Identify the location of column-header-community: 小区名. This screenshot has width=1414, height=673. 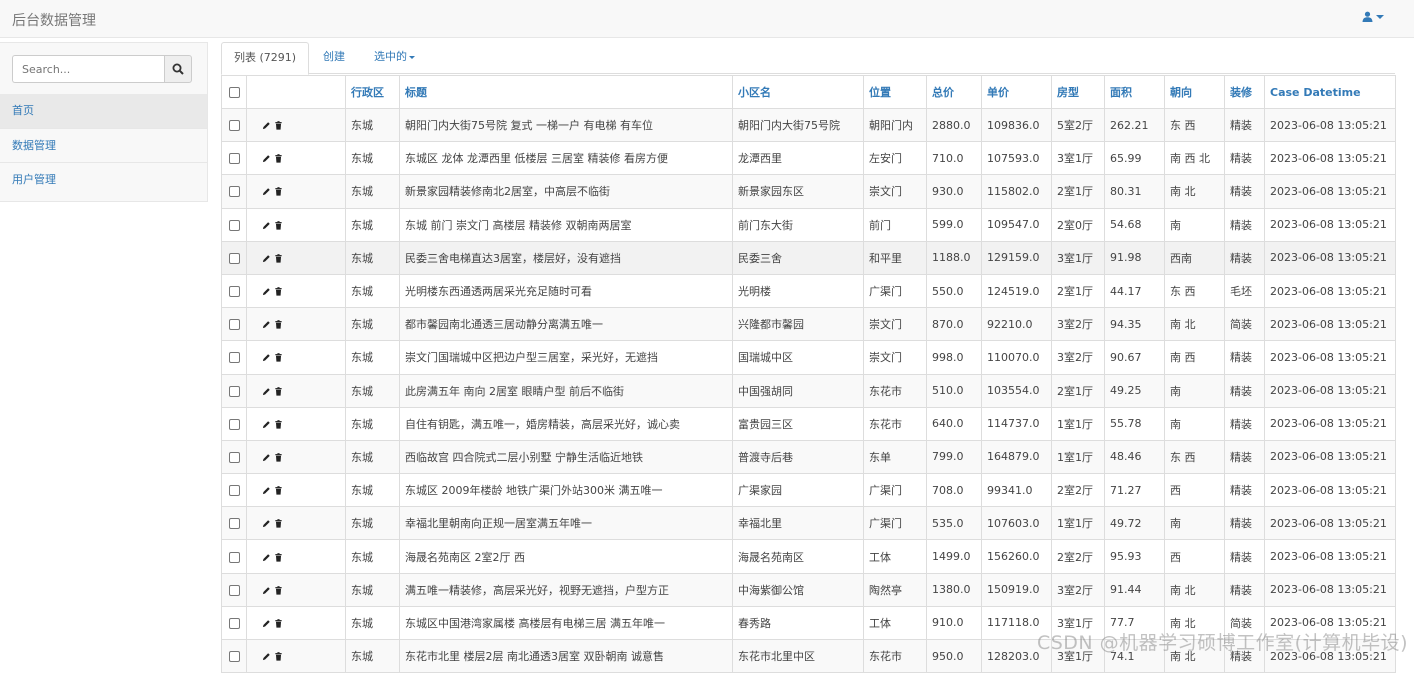
(798, 92).